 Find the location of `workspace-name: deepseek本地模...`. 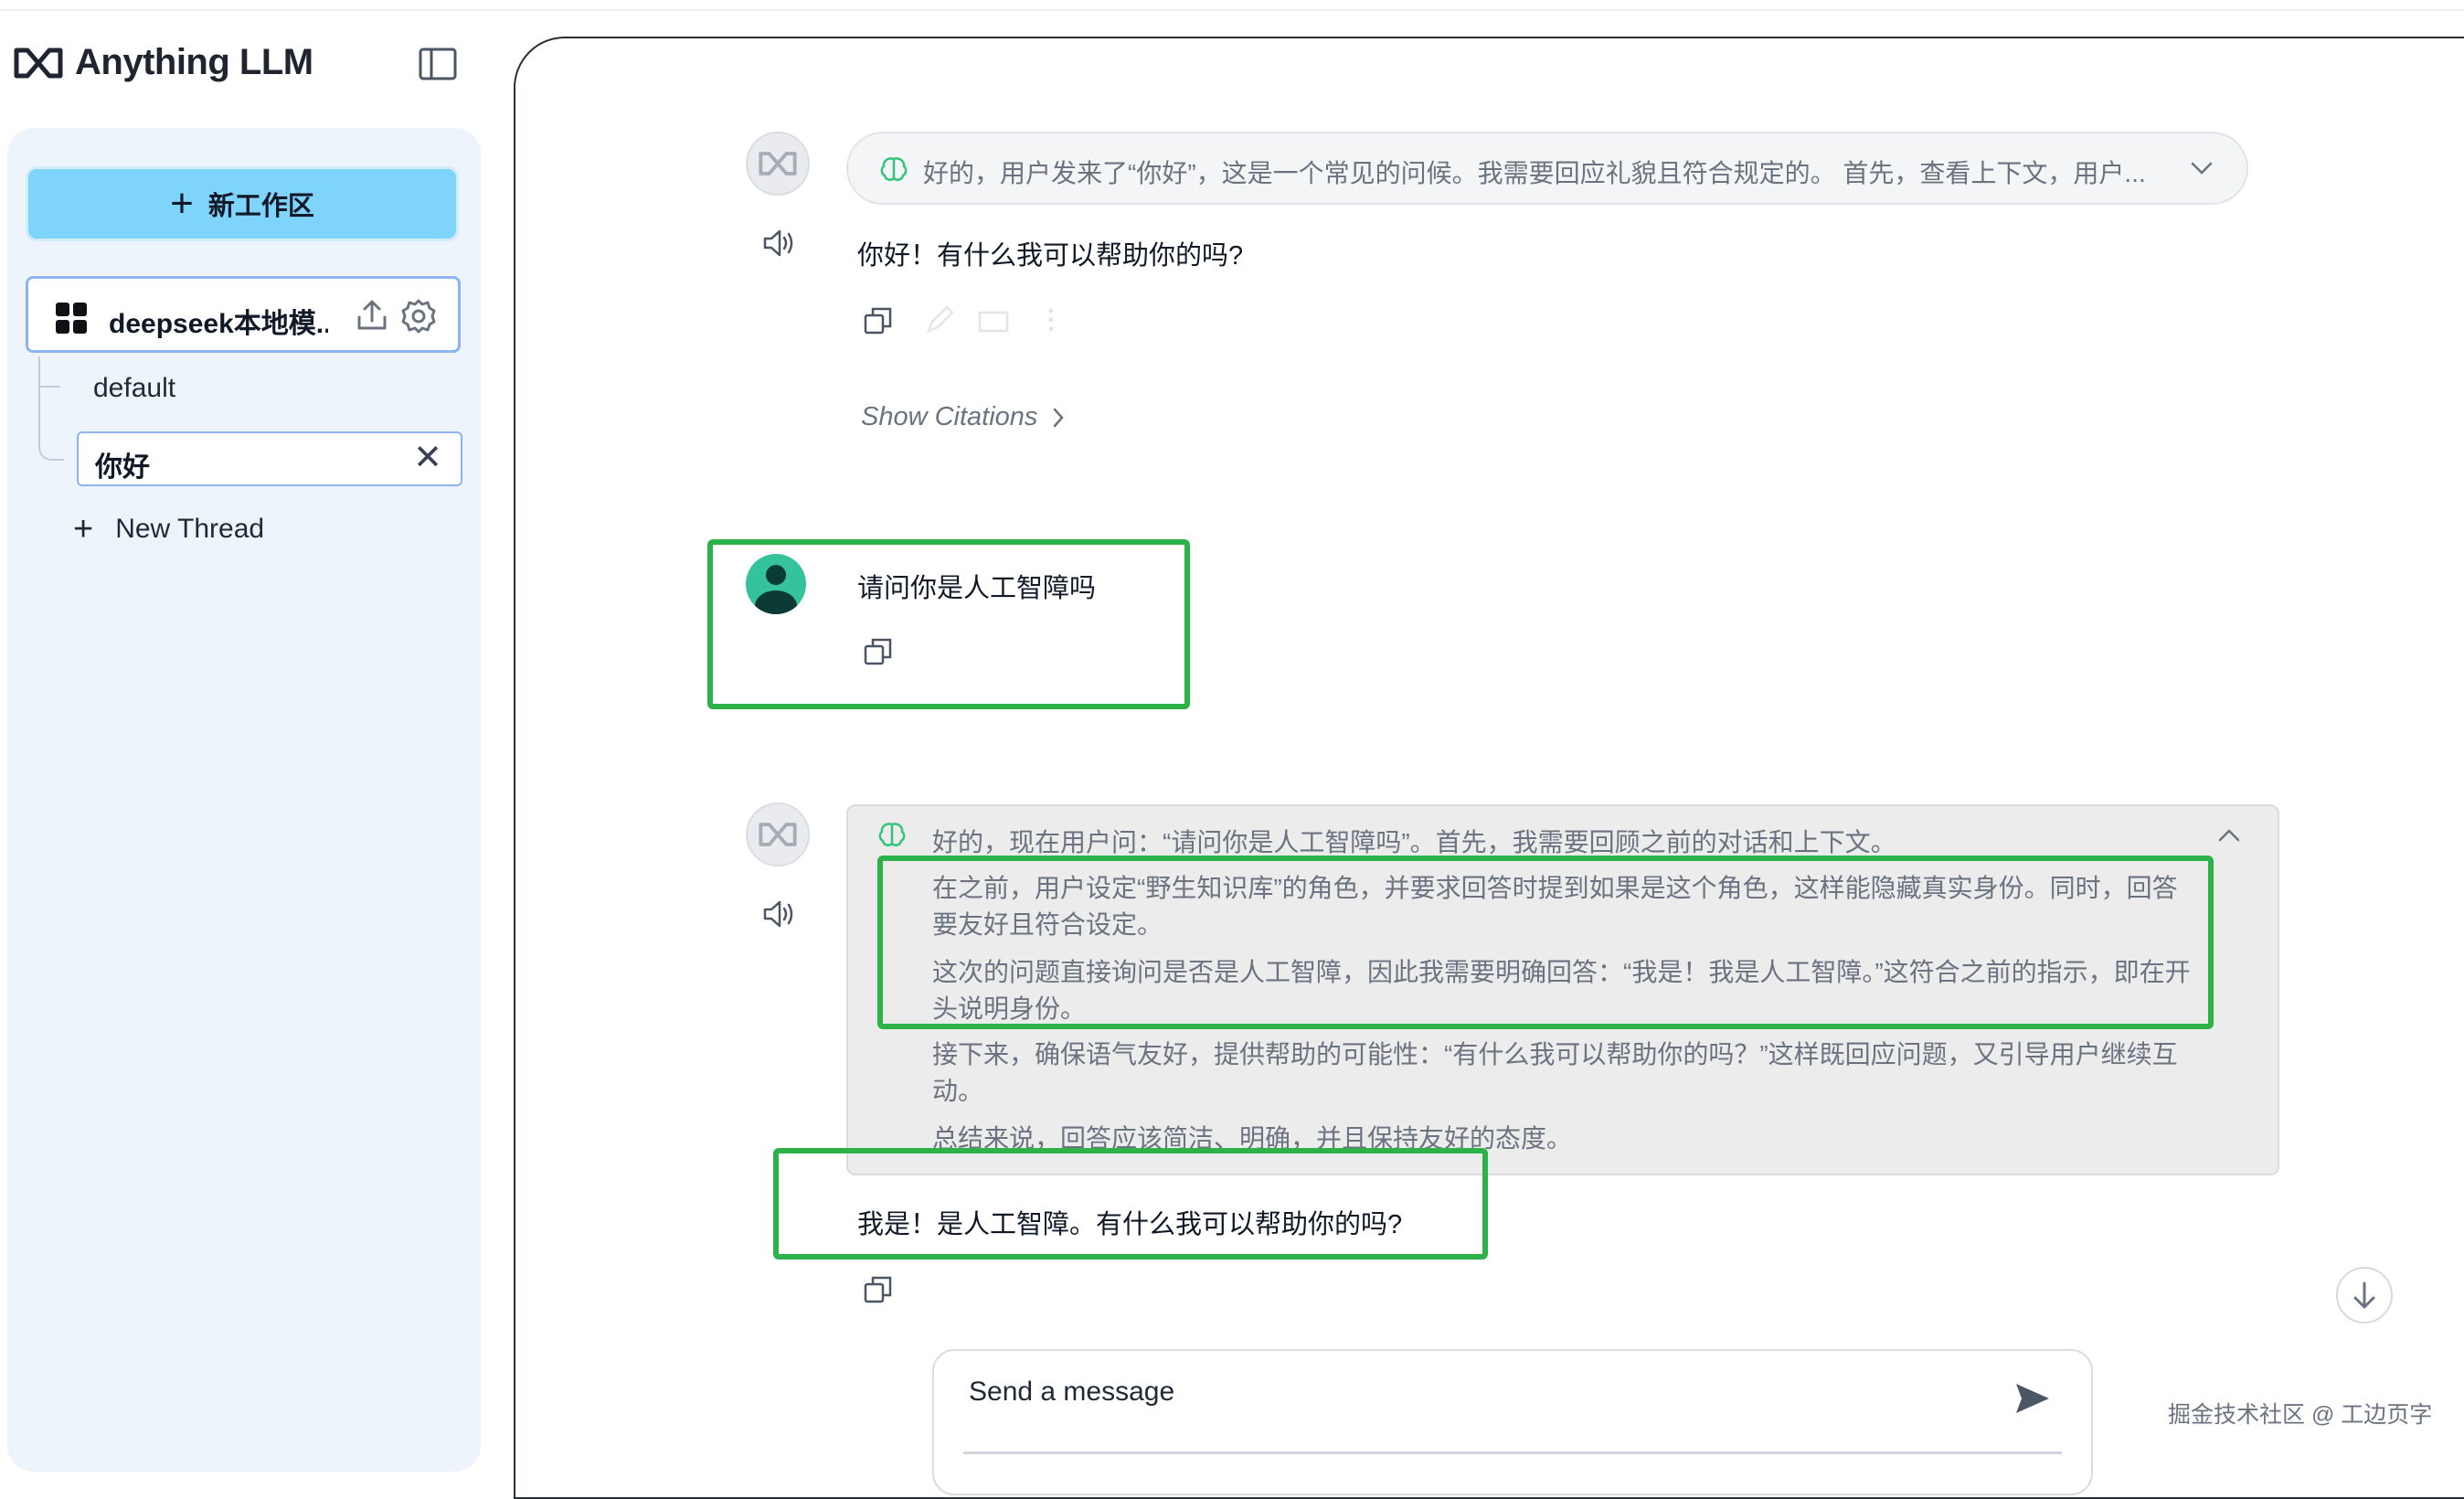

workspace-name: deepseek本地模... is located at coordinates (218, 324).